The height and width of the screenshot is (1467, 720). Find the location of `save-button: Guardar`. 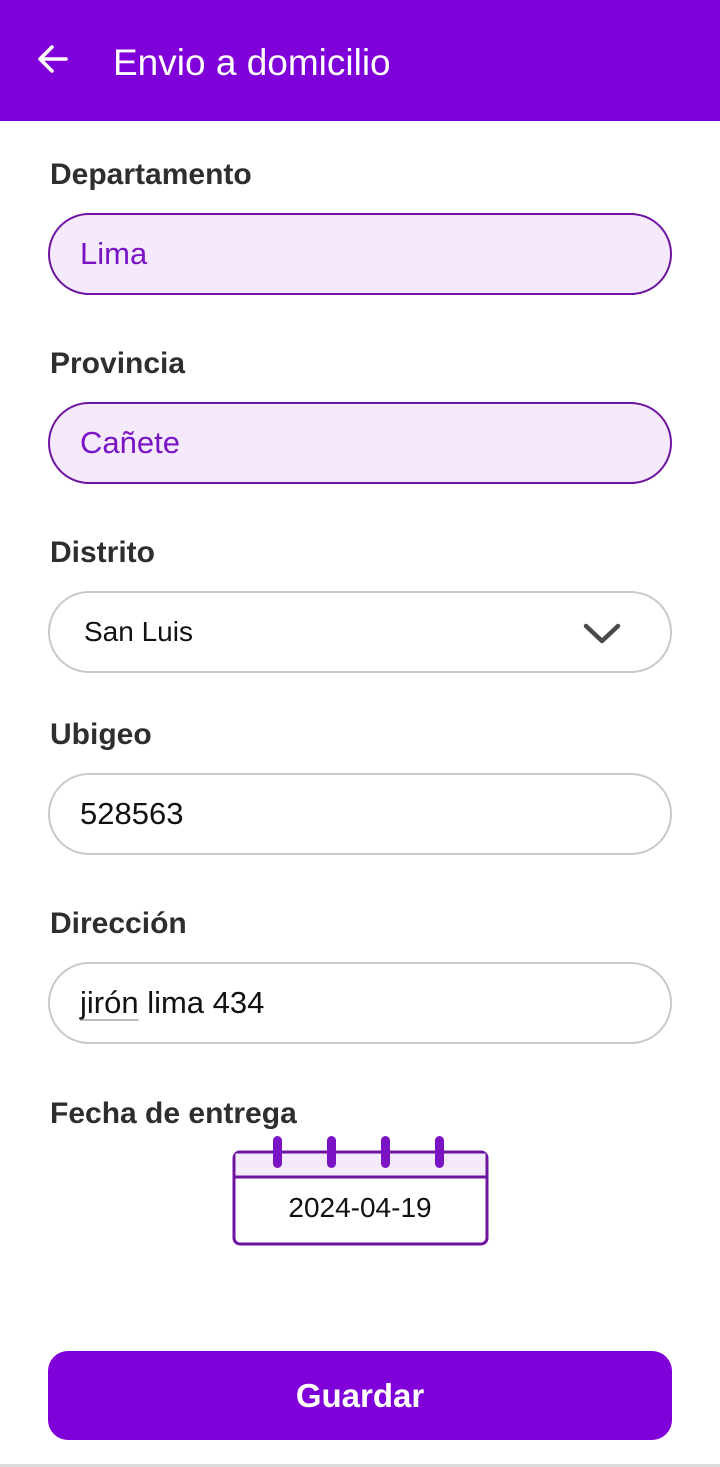

save-button: Guardar is located at coordinates (360, 1395).